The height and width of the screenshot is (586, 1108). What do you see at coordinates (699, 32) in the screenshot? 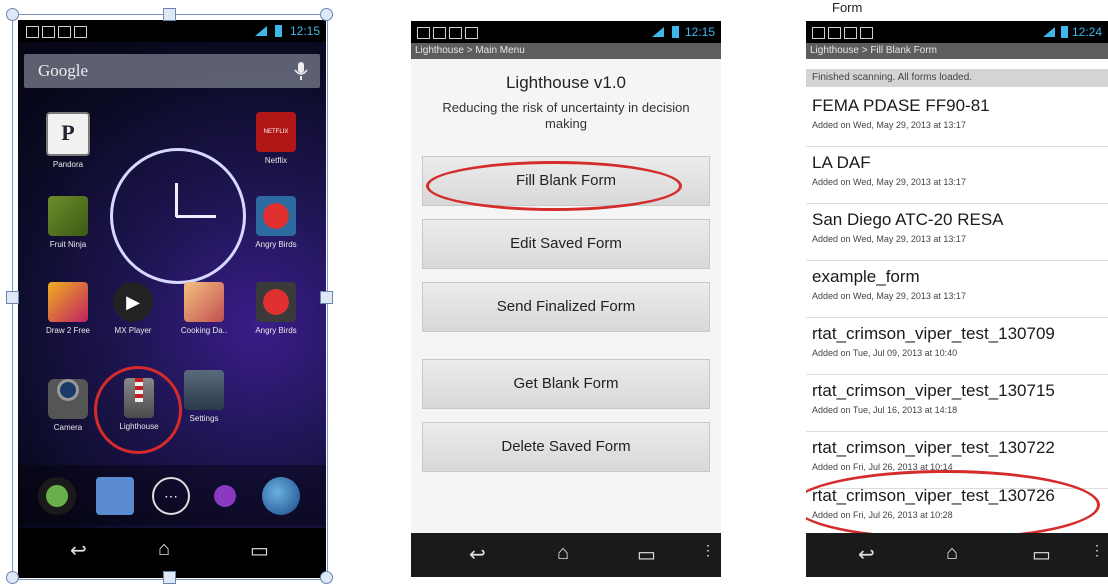
I see `status-time: 12:15` at bounding box center [699, 32].